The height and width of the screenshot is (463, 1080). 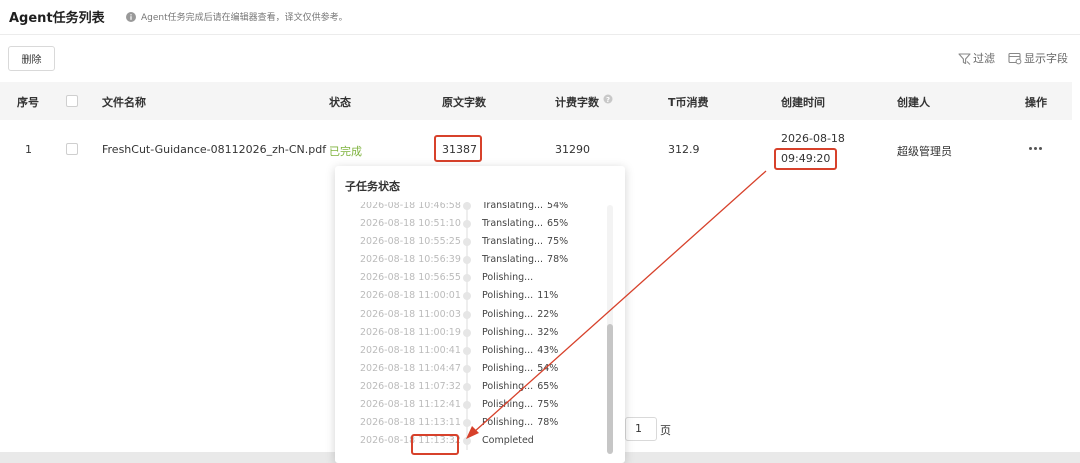 I want to click on row-status: 已完成, so click(x=345, y=151).